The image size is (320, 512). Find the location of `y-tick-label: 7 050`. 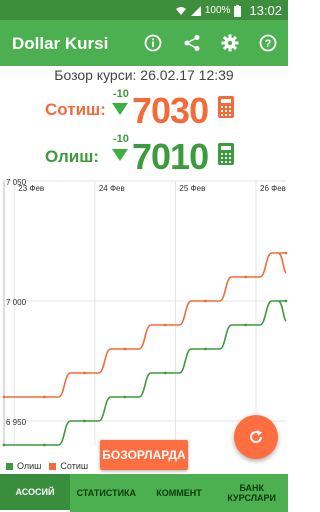

y-tick-label: 7 050 is located at coordinates (16, 182).